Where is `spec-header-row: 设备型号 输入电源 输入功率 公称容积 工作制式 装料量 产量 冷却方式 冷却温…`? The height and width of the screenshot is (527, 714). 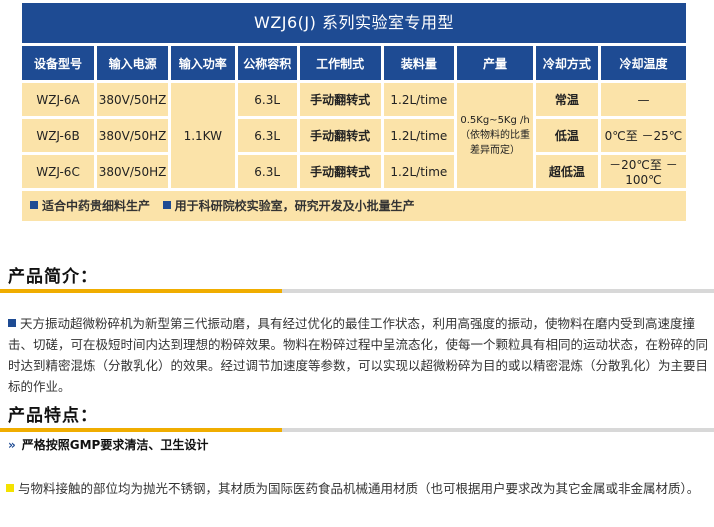 spec-header-row: 设备型号 输入电源 输入功率 公称容积 工作制式 装料量 产量 冷却方式 冷却温… is located at coordinates (354, 63).